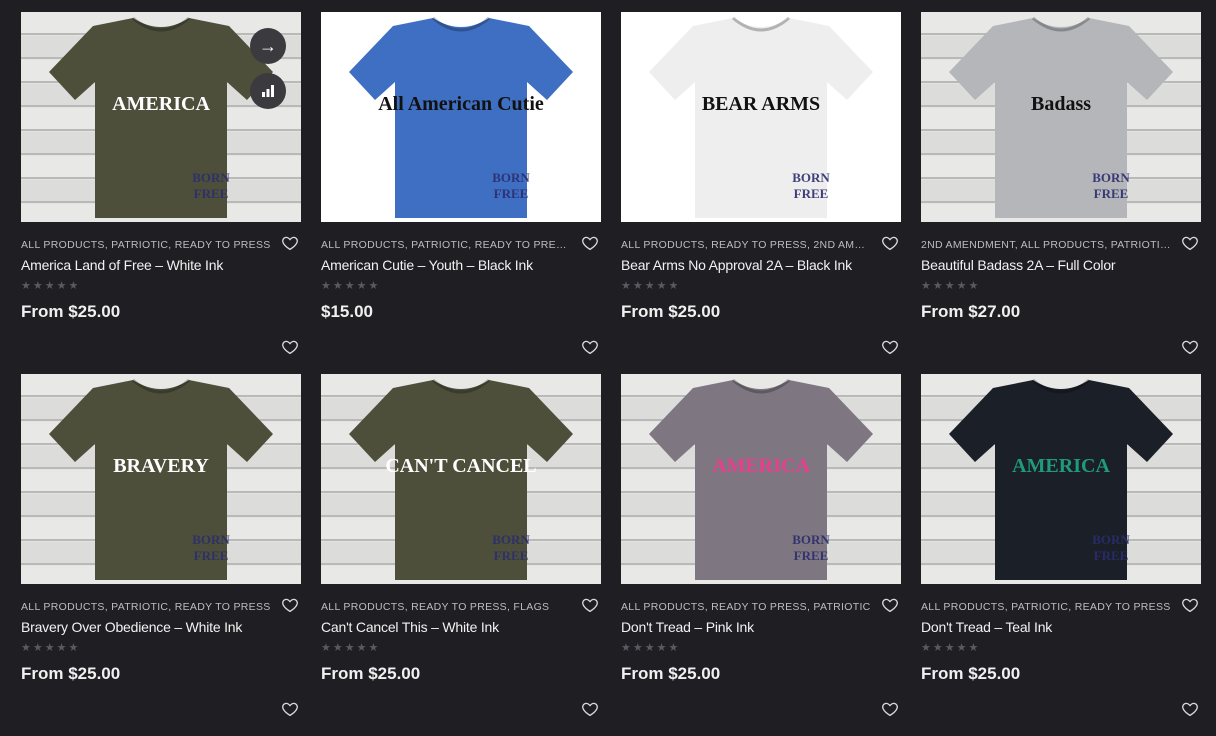 The image size is (1216, 736). What do you see at coordinates (347, 311) in the screenshot?
I see `product-price: $15.00` at bounding box center [347, 311].